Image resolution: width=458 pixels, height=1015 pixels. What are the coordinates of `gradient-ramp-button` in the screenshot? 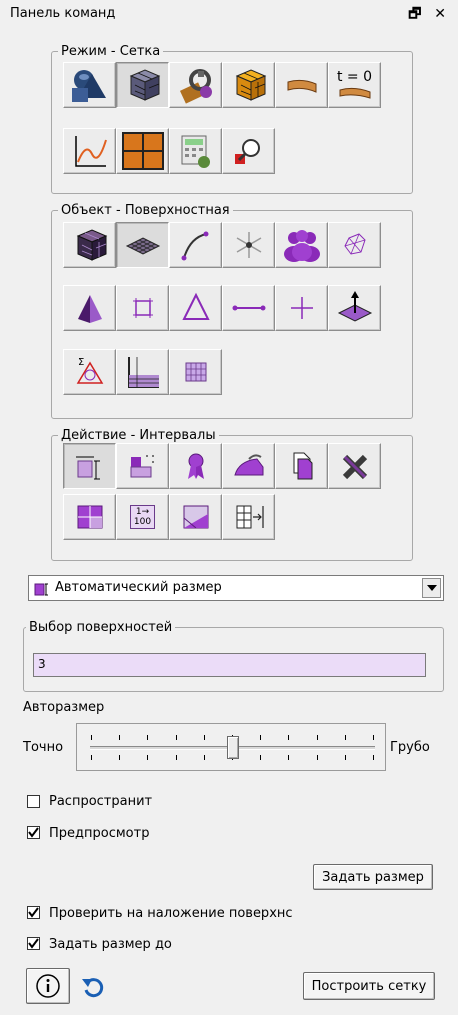 It's located at (195, 517).